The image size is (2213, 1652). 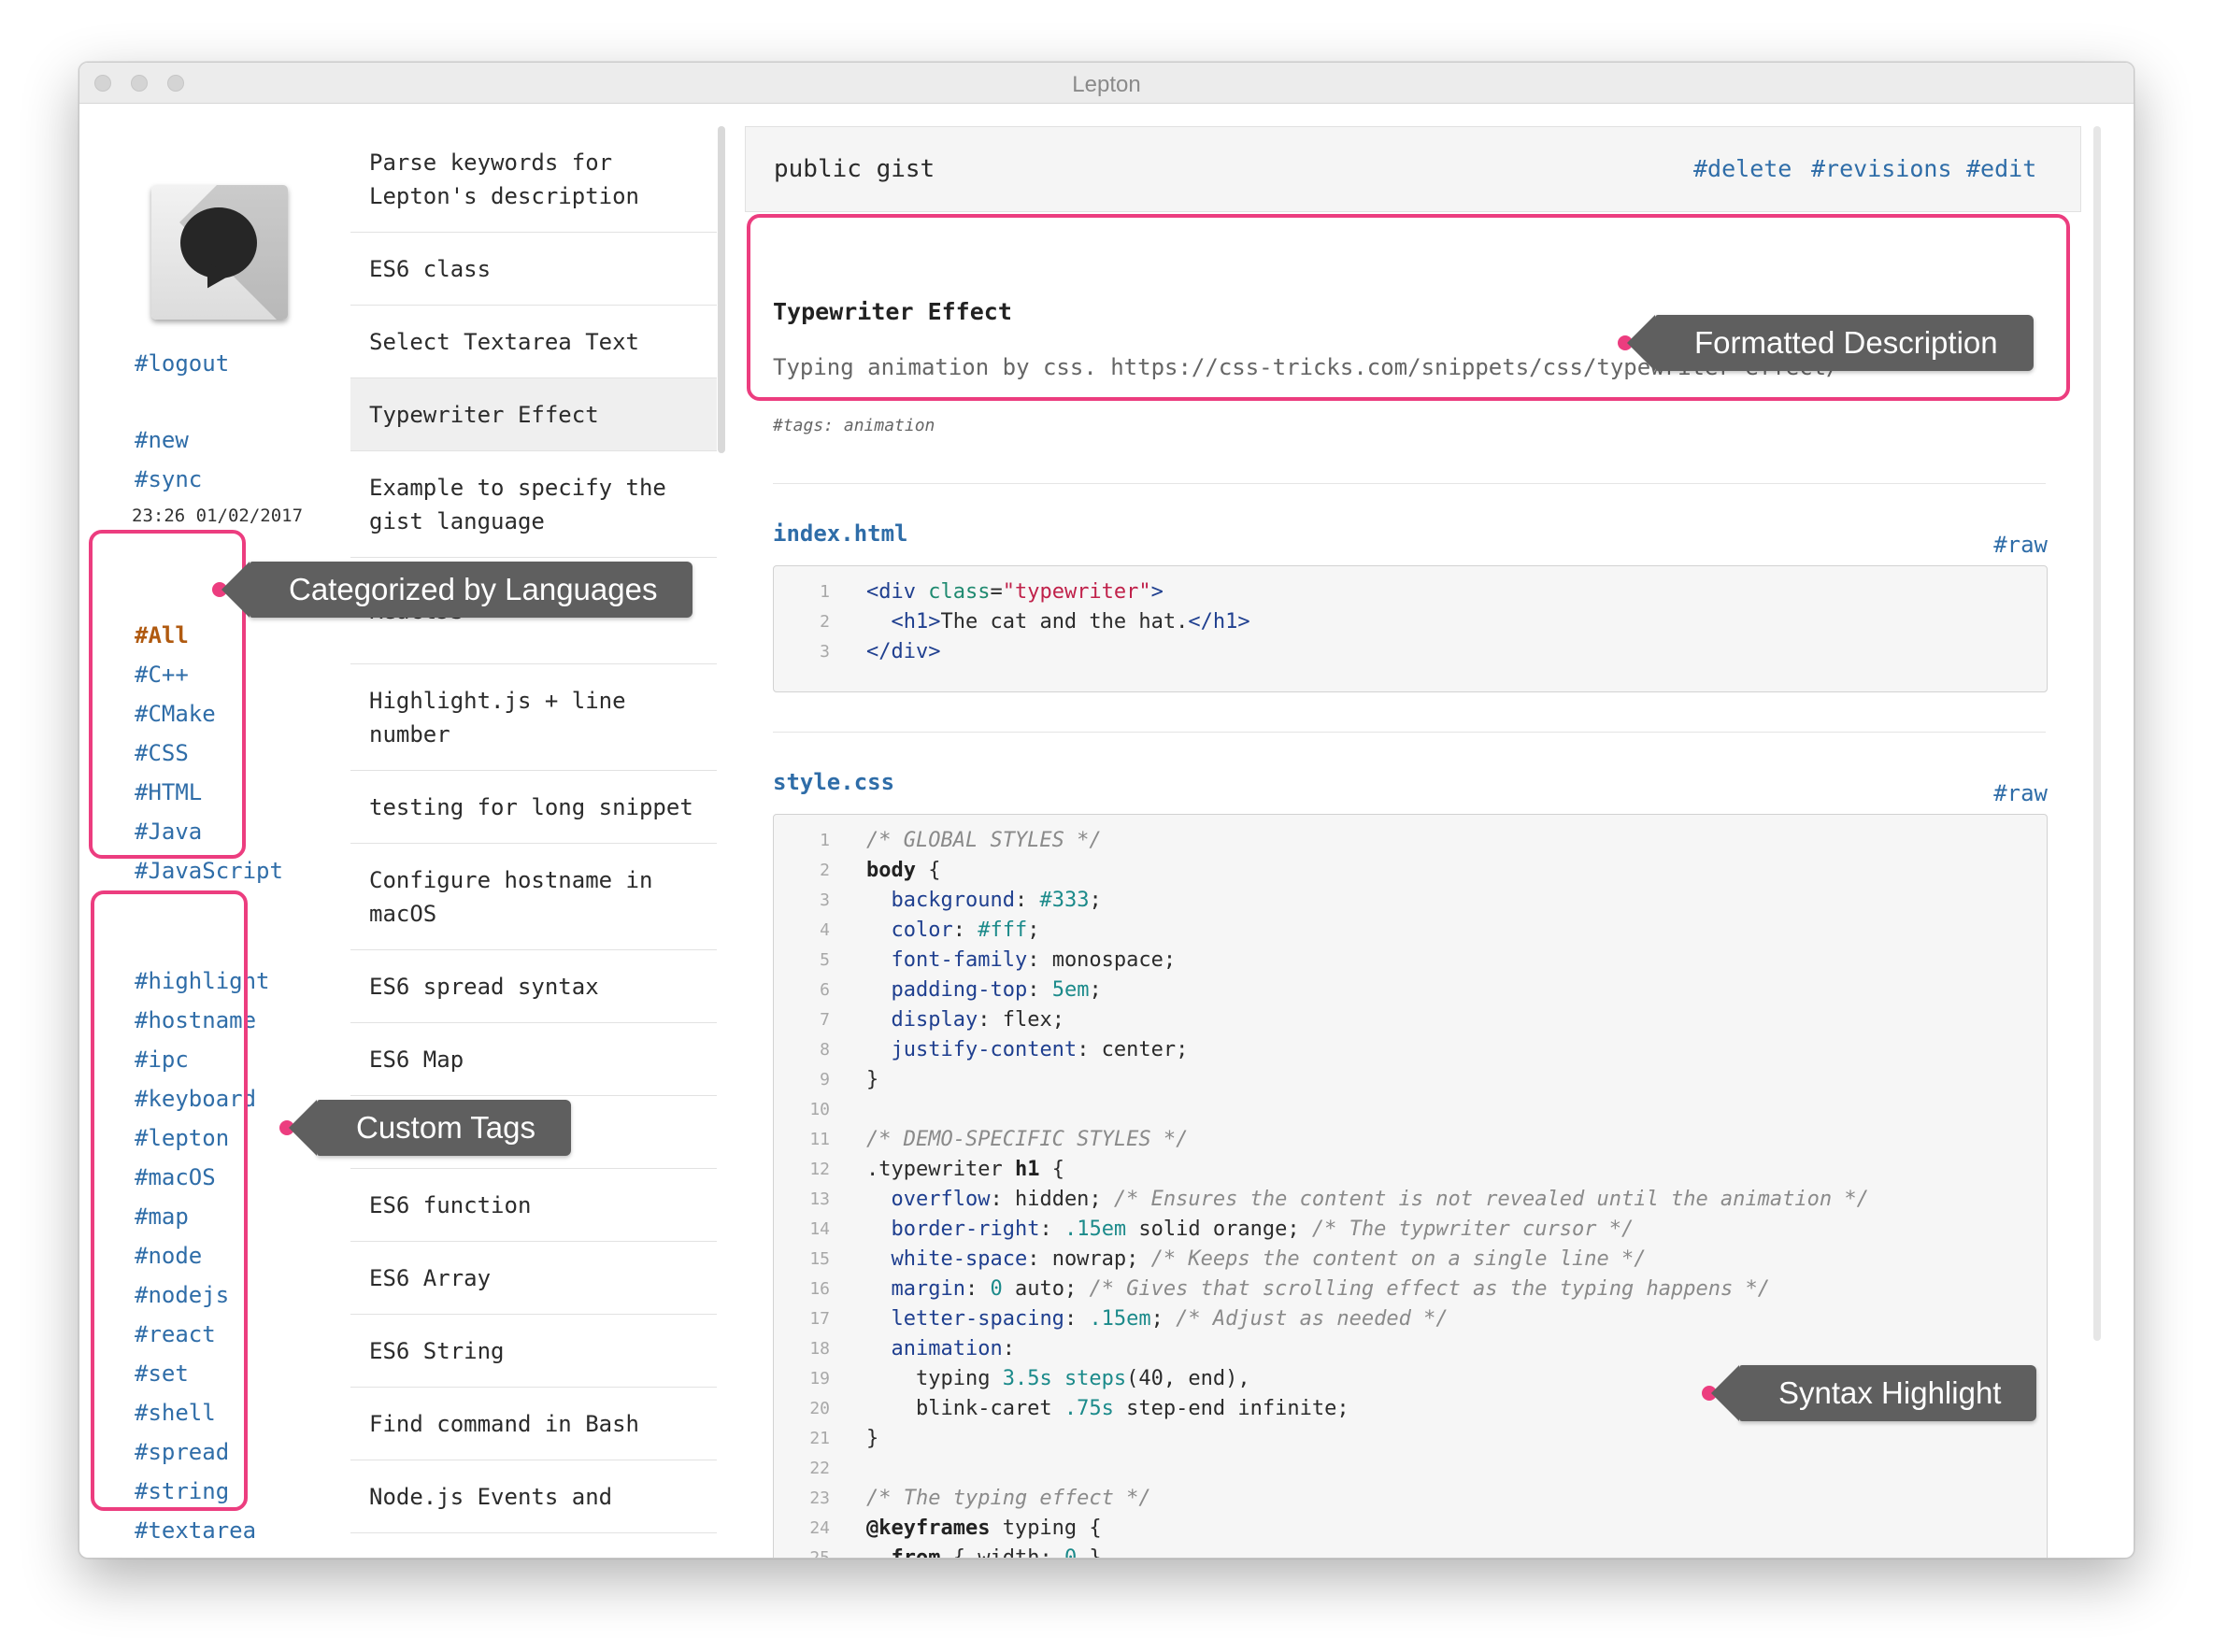 What do you see at coordinates (2001, 168) in the screenshot?
I see `edit-link: #edit` at bounding box center [2001, 168].